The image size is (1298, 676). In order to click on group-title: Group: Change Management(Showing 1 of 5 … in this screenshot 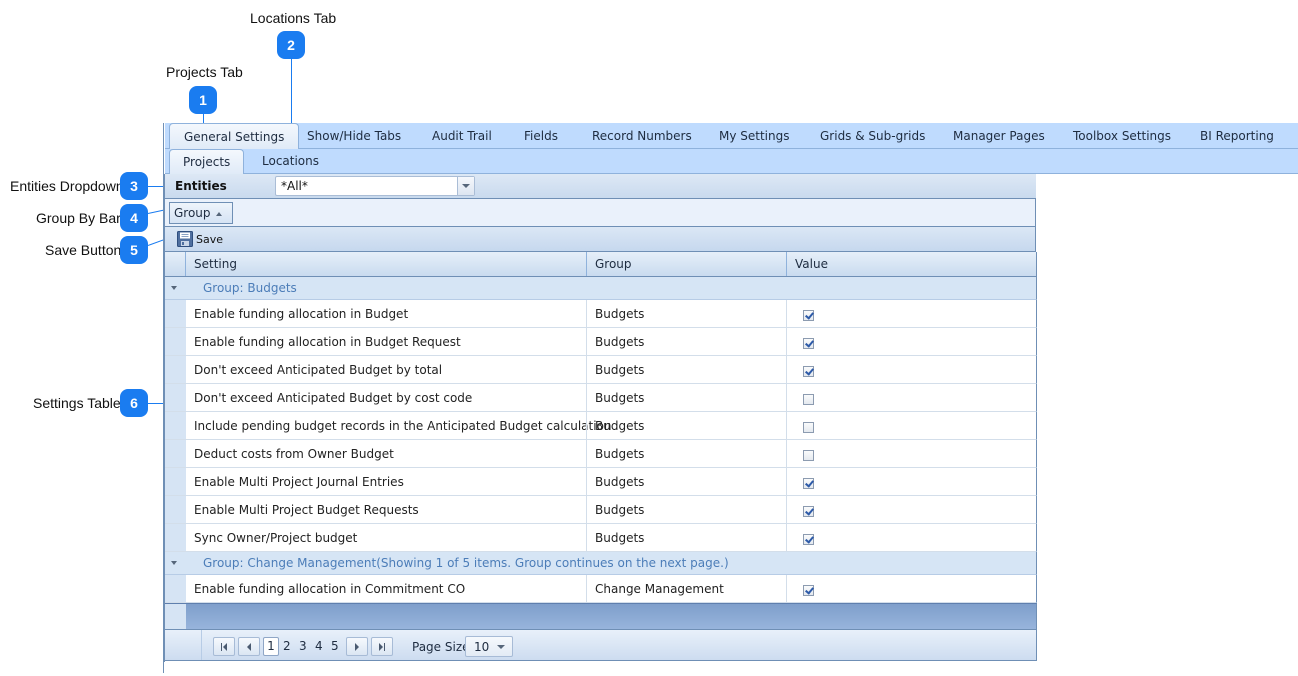, I will do `click(466, 563)`.